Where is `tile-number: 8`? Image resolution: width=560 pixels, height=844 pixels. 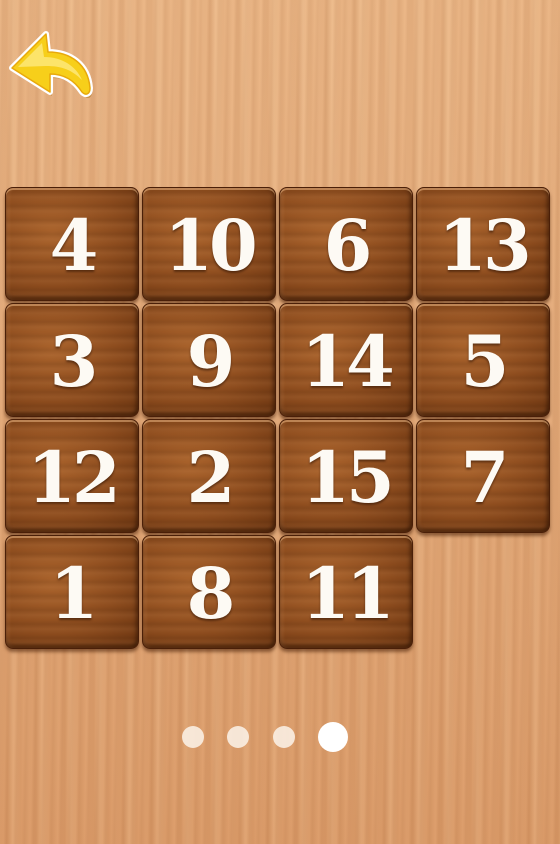
tile-number: 8 is located at coordinates (211, 593).